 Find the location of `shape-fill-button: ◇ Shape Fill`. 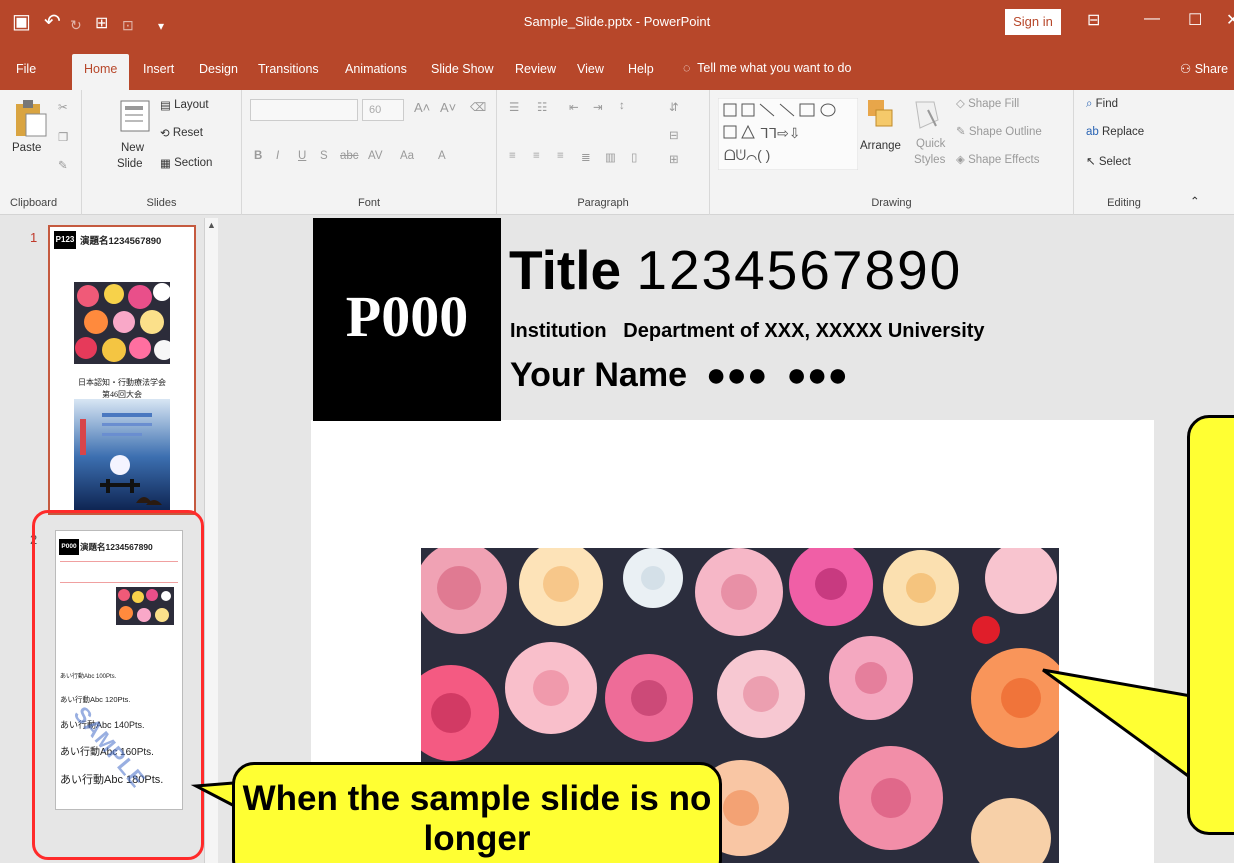

shape-fill-button: ◇ Shape Fill is located at coordinates (987, 103).